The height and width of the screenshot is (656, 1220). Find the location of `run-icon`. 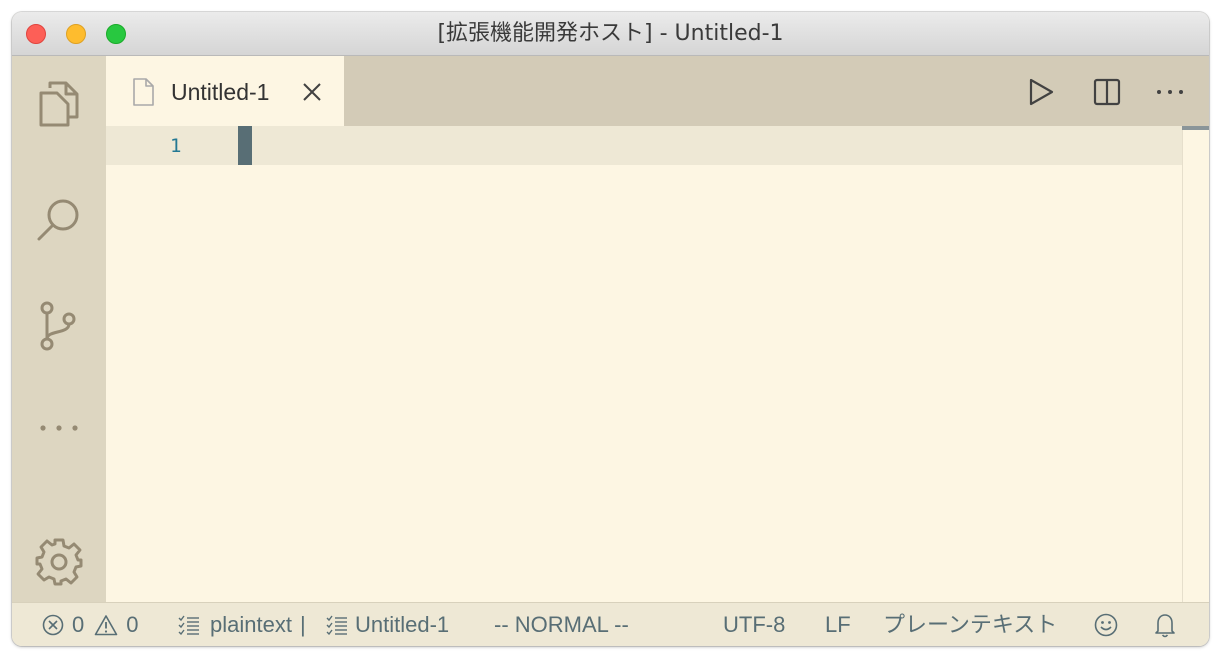

run-icon is located at coordinates (1040, 92).